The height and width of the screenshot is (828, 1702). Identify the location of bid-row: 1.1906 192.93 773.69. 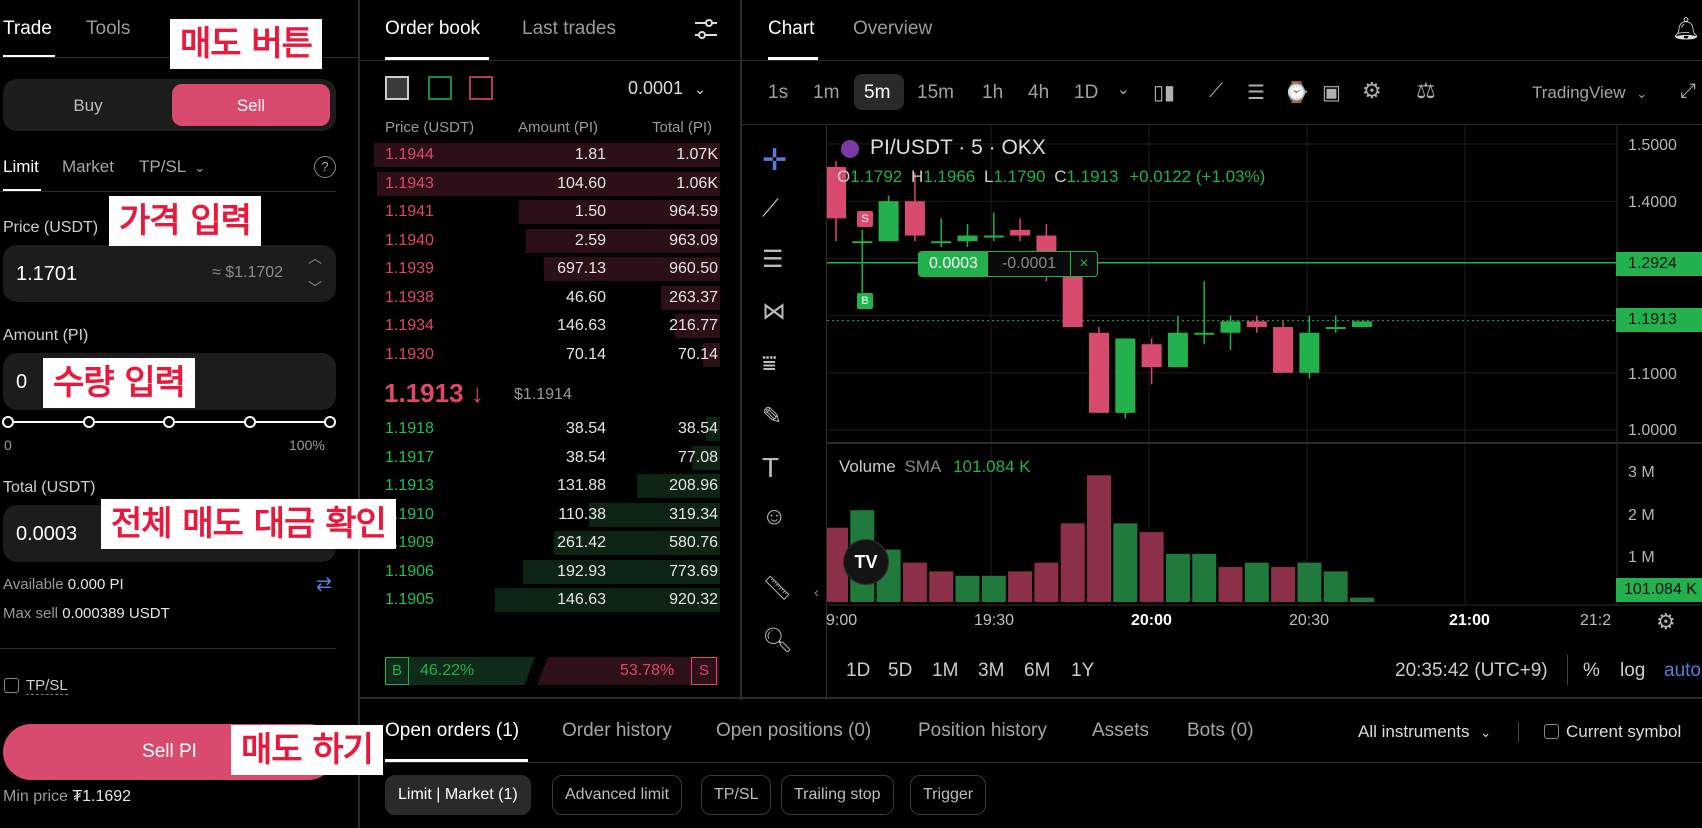
(547, 572).